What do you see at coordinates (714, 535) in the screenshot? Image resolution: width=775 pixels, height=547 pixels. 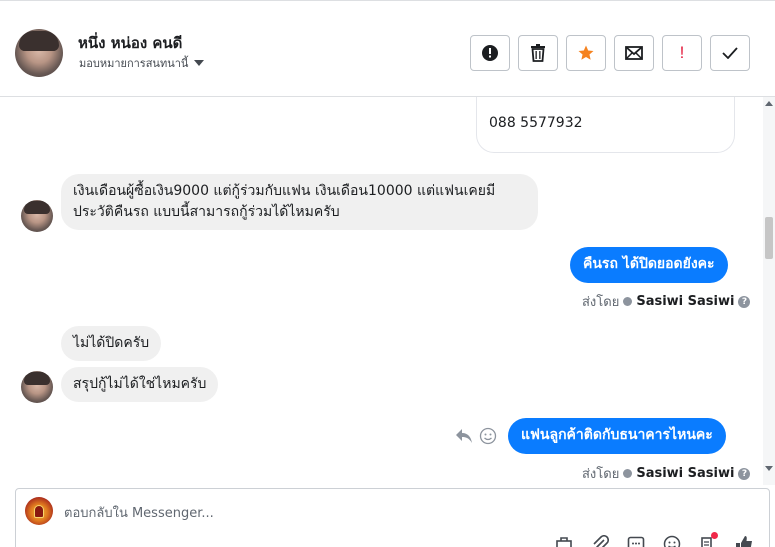 I see `notification-dot` at bounding box center [714, 535].